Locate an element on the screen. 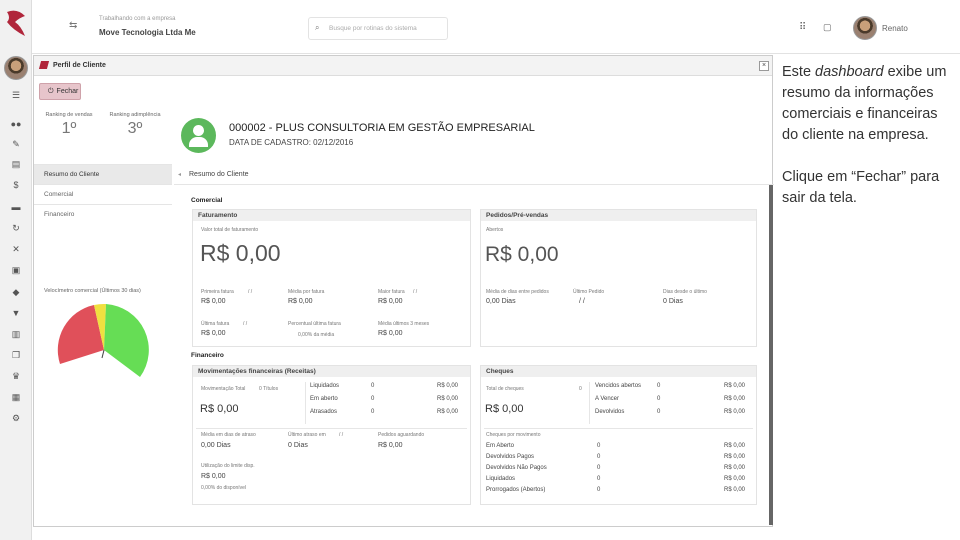 The height and width of the screenshot is (540, 960). fat-max-date: / / is located at coordinates (415, 292).